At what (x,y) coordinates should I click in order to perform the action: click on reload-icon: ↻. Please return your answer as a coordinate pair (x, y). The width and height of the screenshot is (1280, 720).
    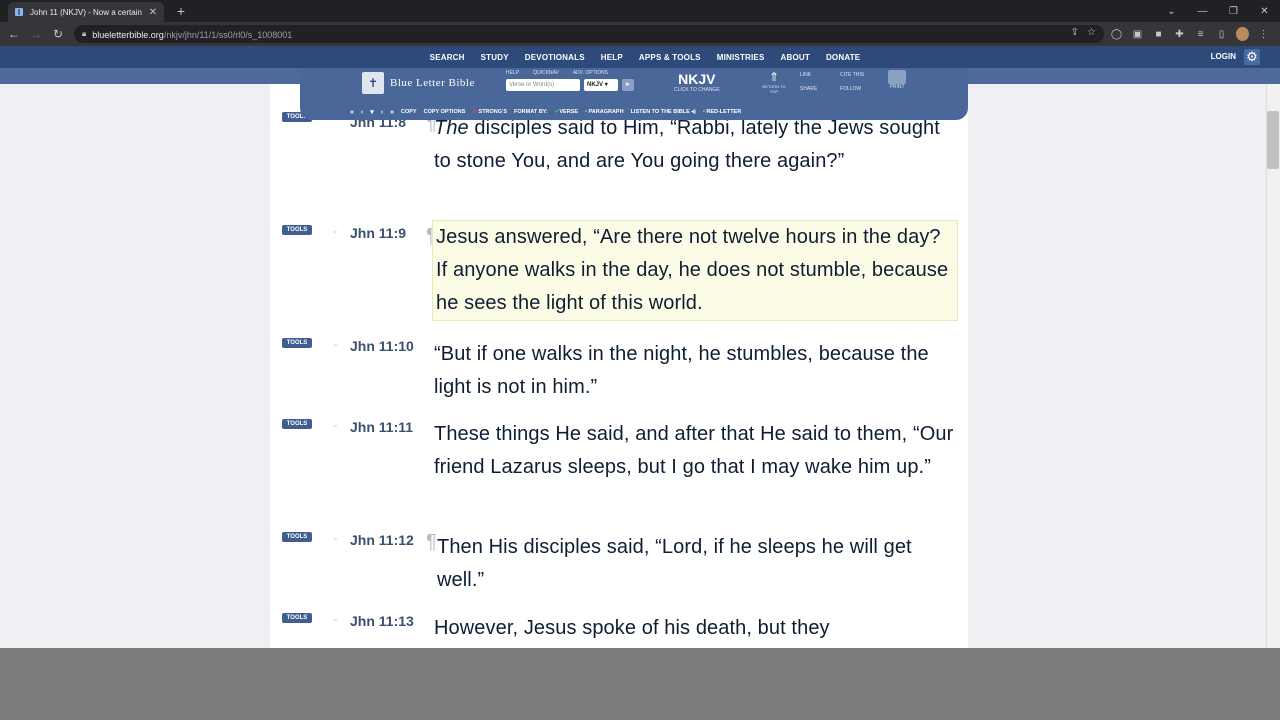
    Looking at the image, I should click on (58, 34).